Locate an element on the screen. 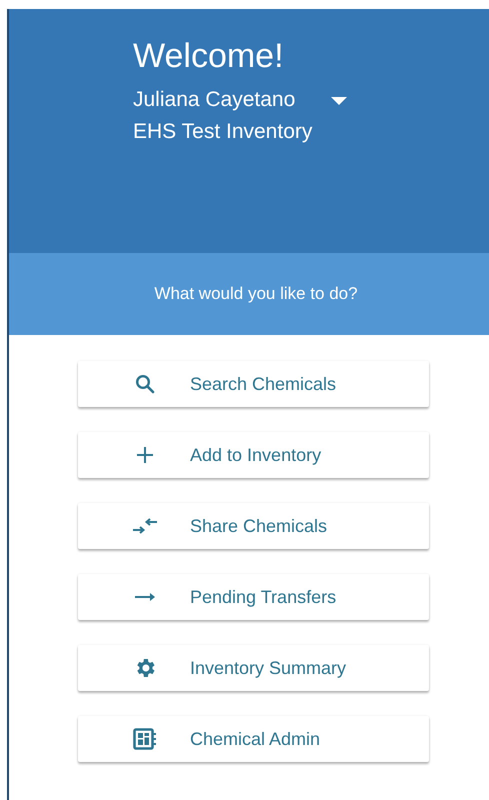 This screenshot has height=800, width=489. action-button: Share Chemicals is located at coordinates (253, 526).